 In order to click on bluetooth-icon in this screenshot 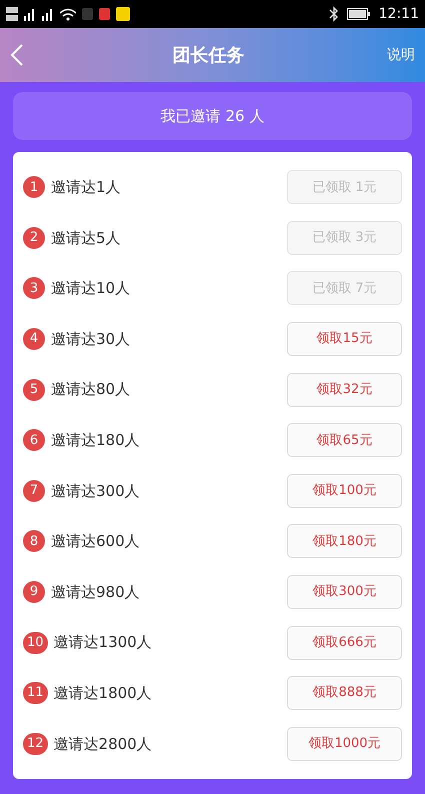, I will do `click(333, 14)`.